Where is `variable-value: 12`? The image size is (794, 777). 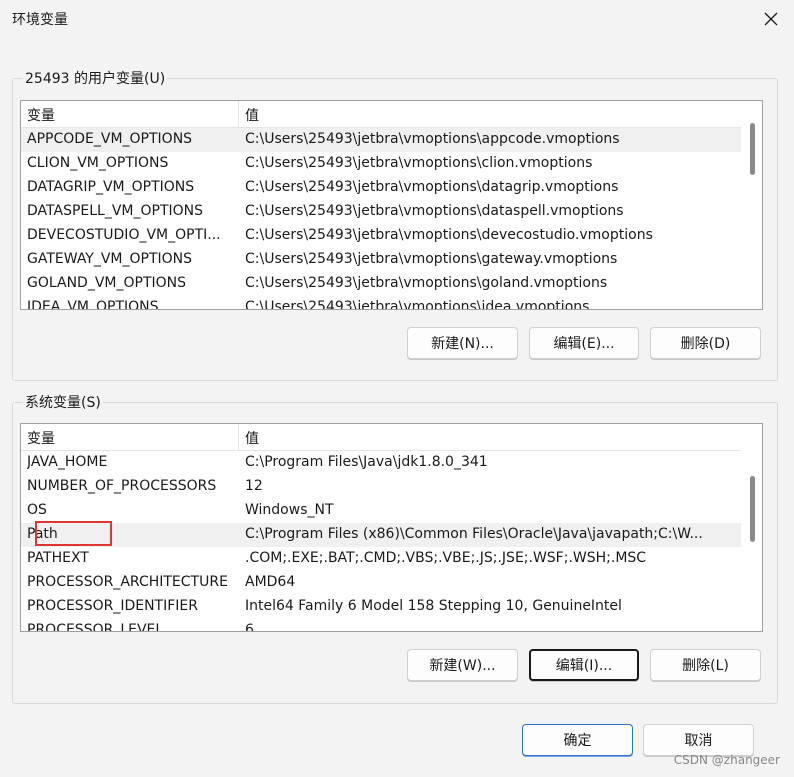 variable-value: 12 is located at coordinates (254, 486).